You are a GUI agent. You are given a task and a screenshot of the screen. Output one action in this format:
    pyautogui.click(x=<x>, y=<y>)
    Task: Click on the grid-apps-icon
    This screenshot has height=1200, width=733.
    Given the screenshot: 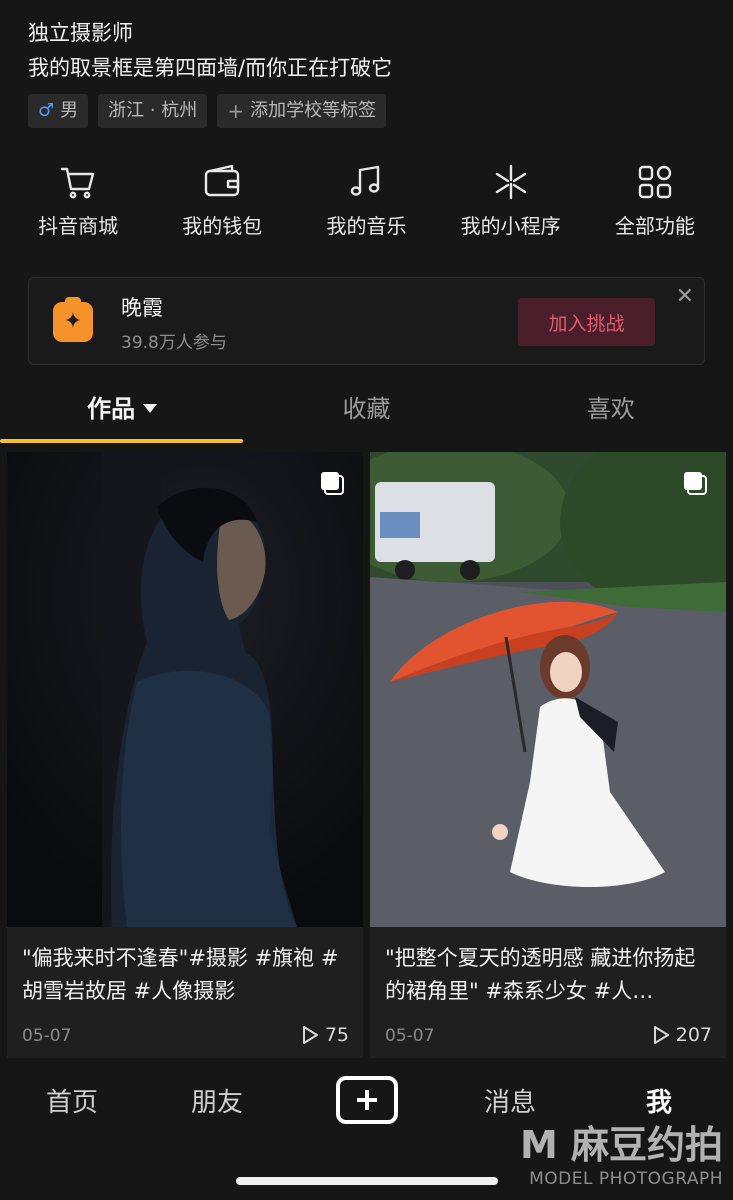 What is the action you would take?
    pyautogui.click(x=655, y=182)
    